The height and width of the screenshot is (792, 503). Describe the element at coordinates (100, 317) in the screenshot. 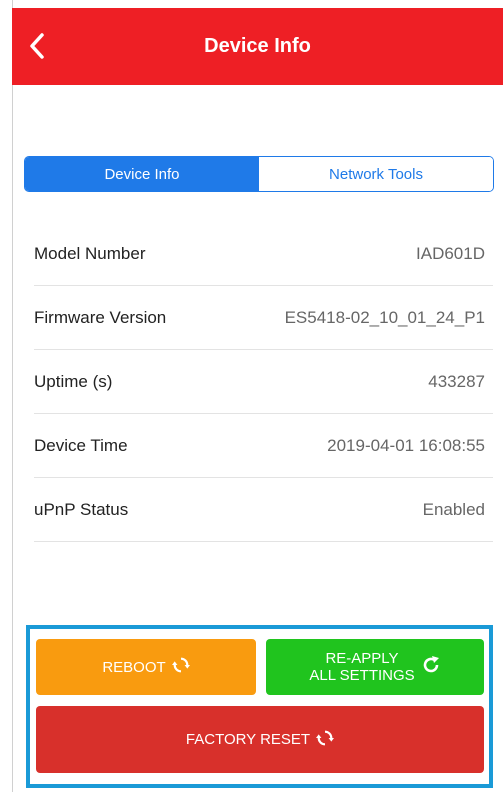

I see `info-label: Firmware Version` at that location.